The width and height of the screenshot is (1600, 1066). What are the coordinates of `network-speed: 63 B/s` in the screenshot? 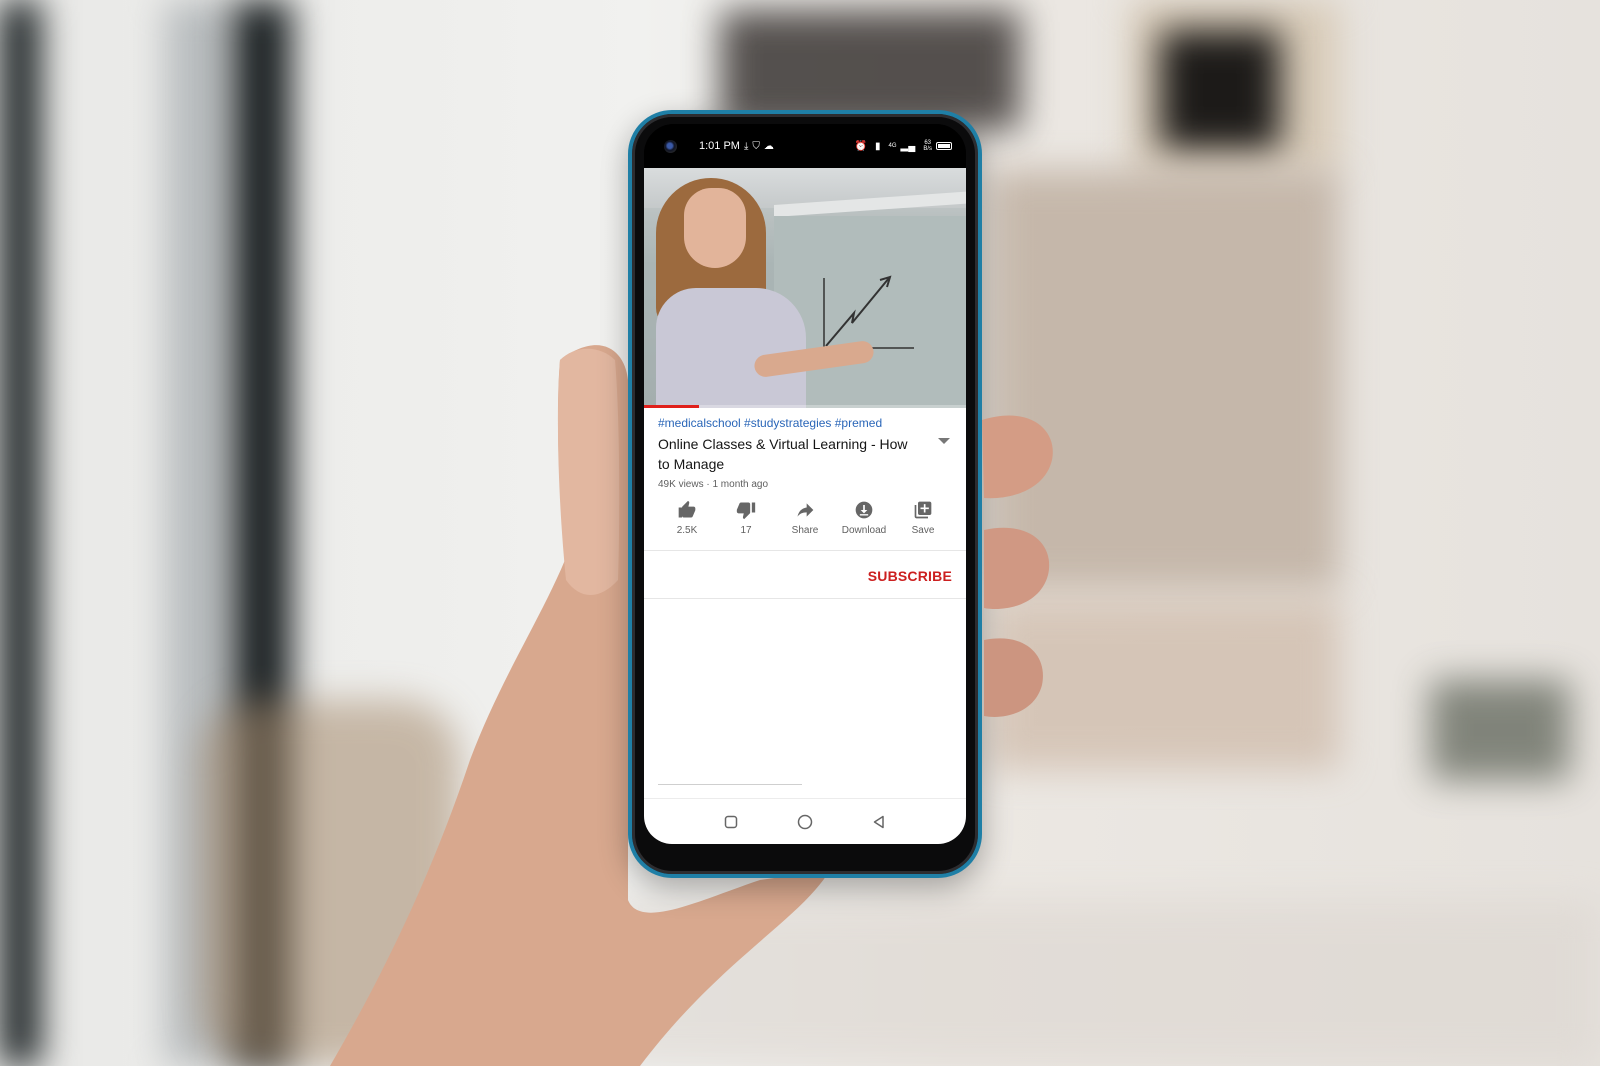 It's located at (927, 146).